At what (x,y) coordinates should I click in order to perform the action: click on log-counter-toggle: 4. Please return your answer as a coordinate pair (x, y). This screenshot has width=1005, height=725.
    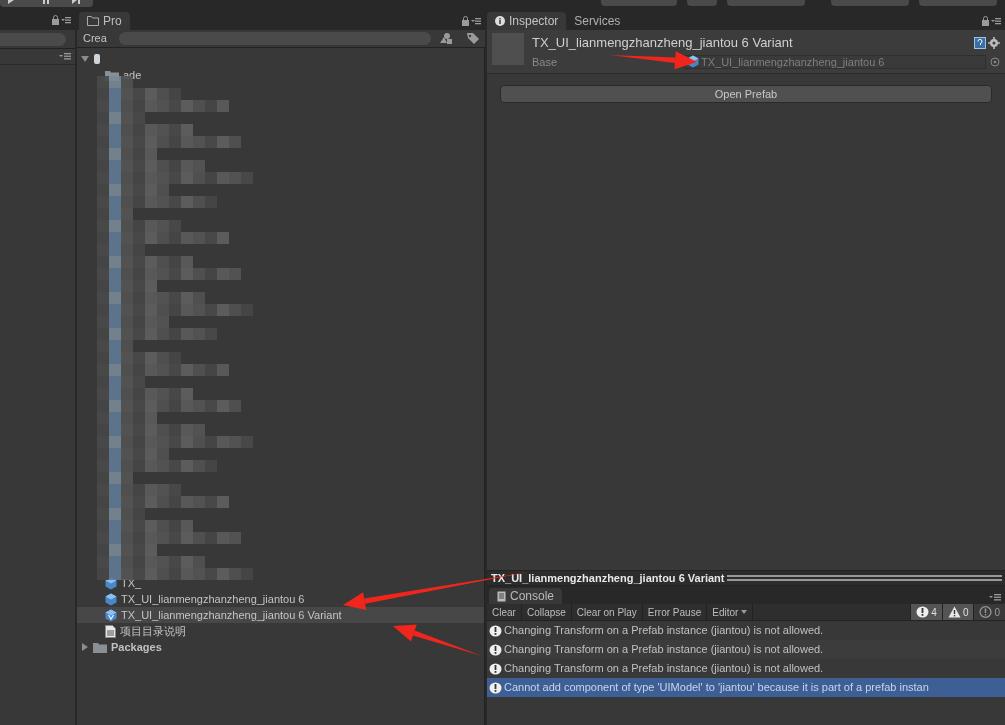
    Looking at the image, I should click on (926, 612).